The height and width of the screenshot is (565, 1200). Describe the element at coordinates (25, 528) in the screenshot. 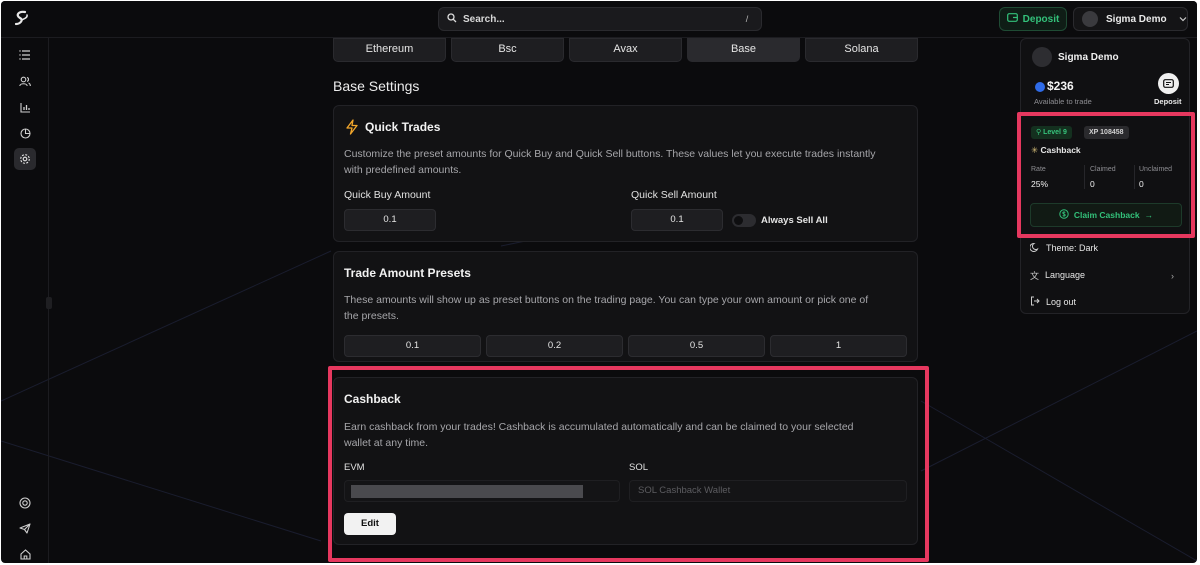

I see `telegram-icon` at that location.